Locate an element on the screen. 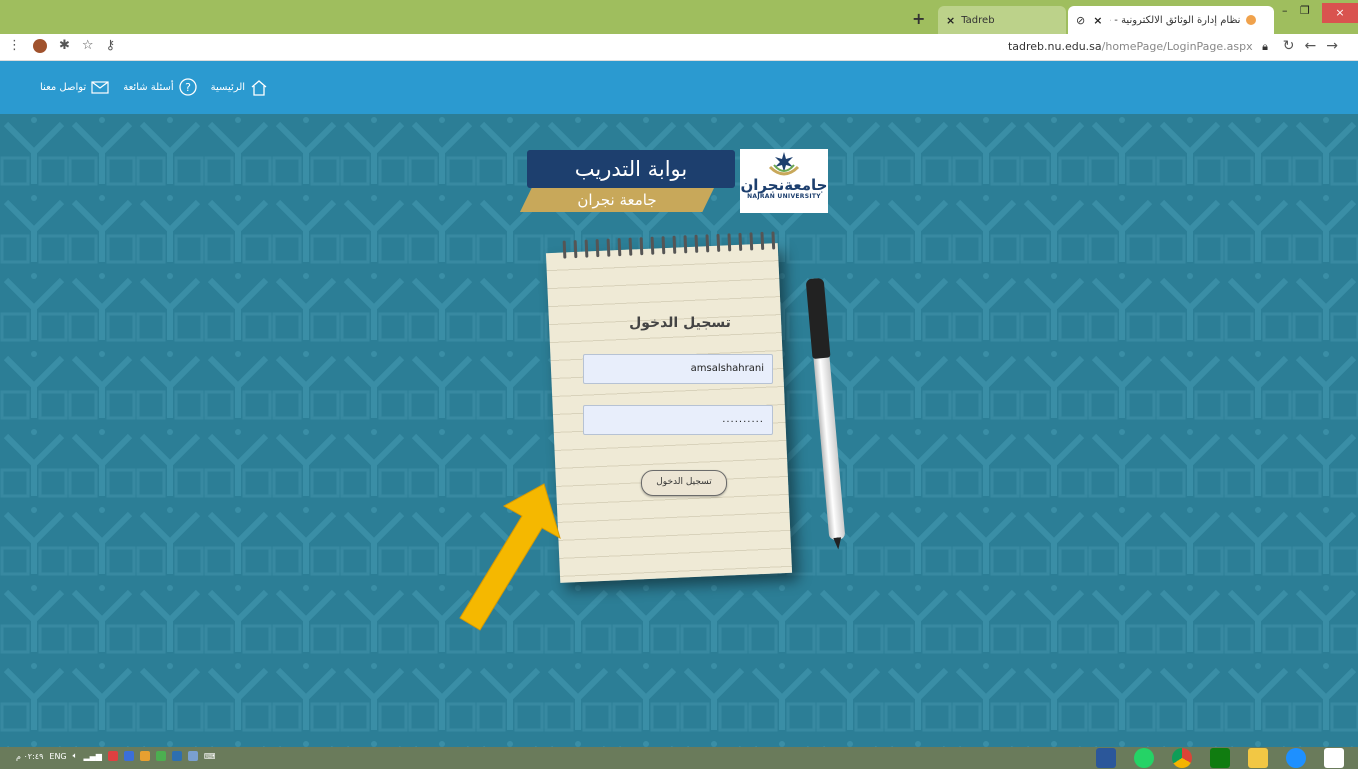 This screenshot has width=1358, height=769. menu-icon: ⋮ is located at coordinates (14, 45).